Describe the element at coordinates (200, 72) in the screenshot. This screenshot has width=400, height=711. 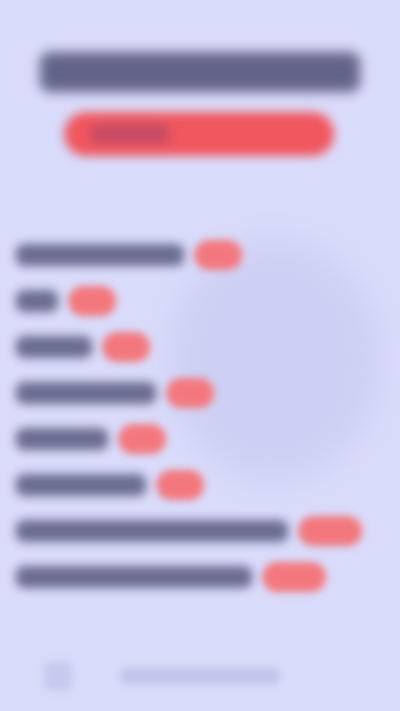
I see `page-title` at that location.